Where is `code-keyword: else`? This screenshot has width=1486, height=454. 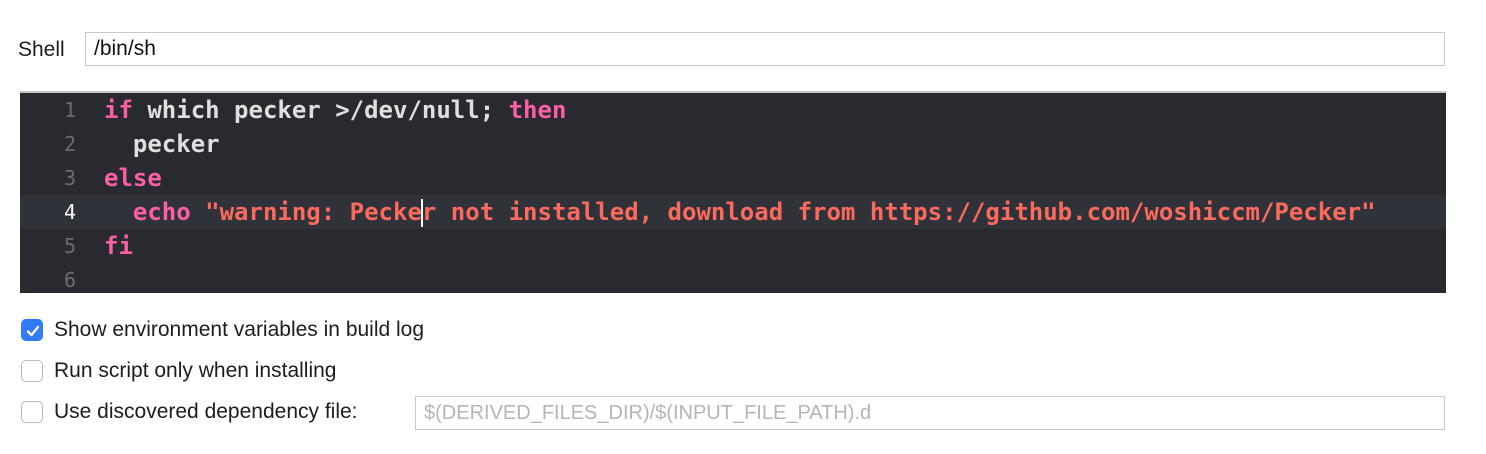 code-keyword: else is located at coordinates (133, 178).